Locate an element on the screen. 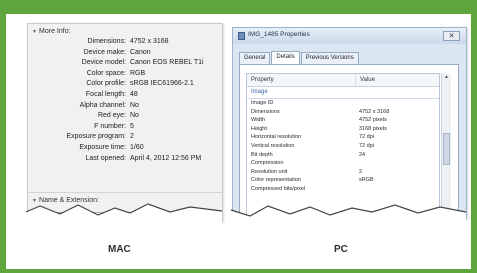 The width and height of the screenshot is (477, 273). property-value: sRGB is located at coordinates (366, 180).